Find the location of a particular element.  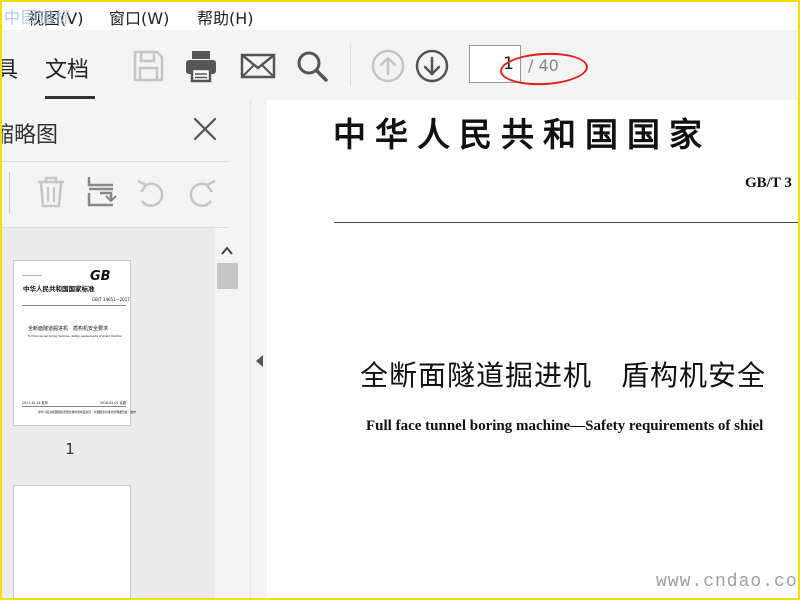

crop-icon is located at coordinates (100, 192).